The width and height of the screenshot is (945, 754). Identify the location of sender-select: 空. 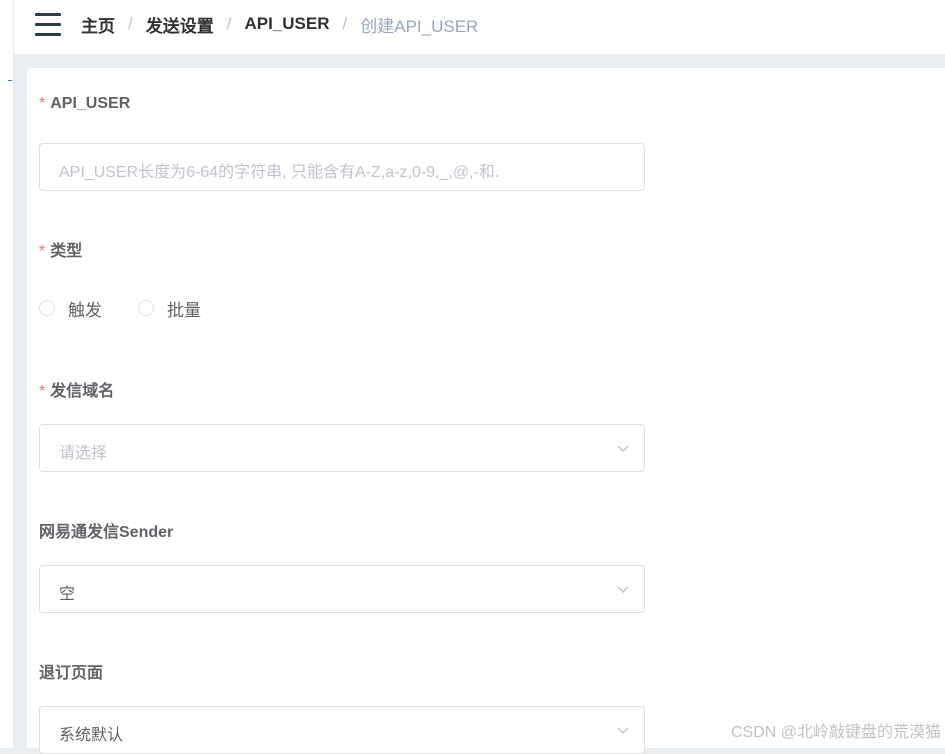
(342, 589).